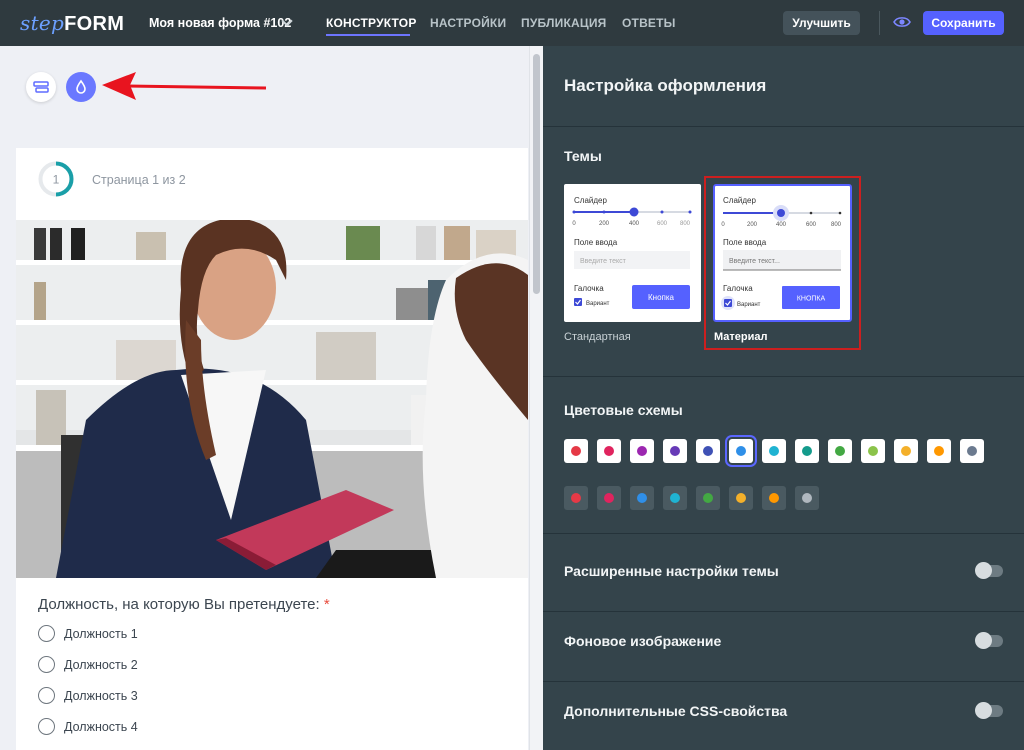 Image resolution: width=1024 pixels, height=750 pixels. Describe the element at coordinates (468, 23) in the screenshot. I see `tab-settings: НАСТРОЙКИ` at that location.